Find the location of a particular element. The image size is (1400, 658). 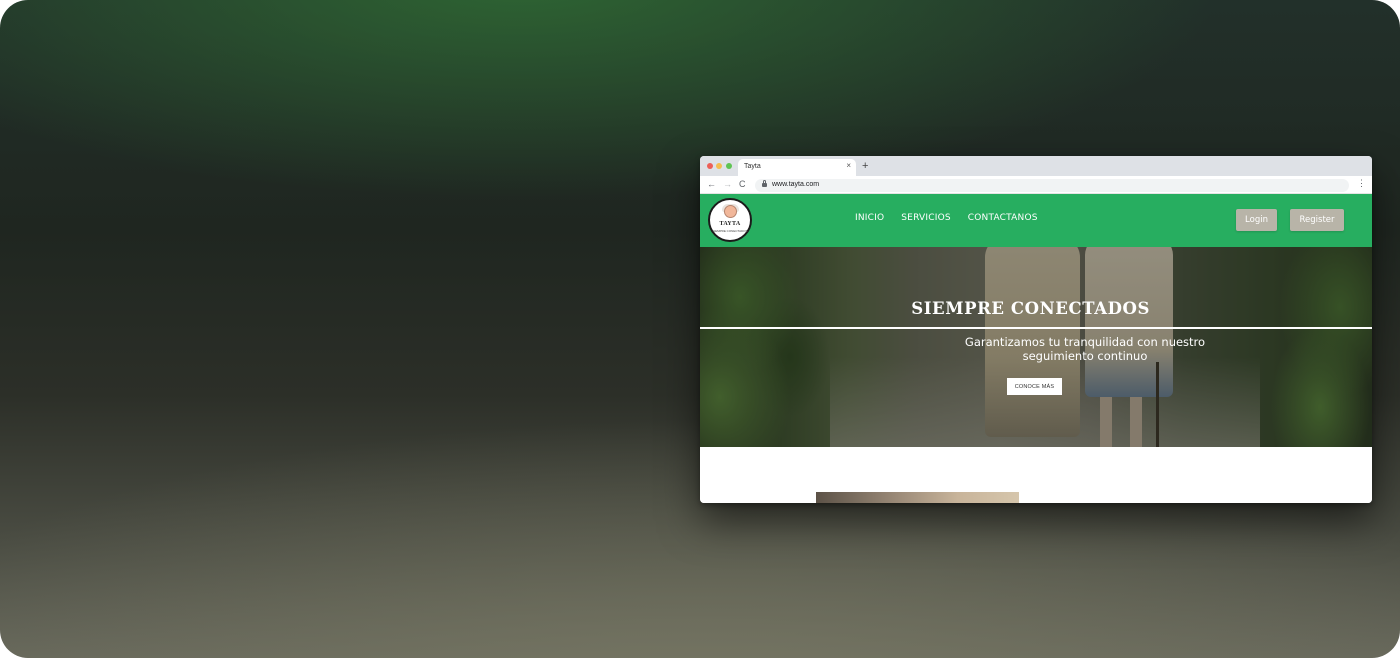

minimize-window-button is located at coordinates (719, 166).